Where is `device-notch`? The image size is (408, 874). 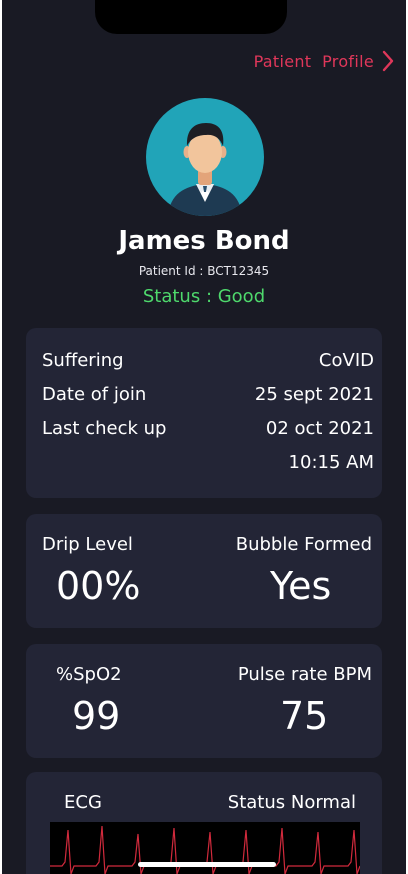
device-notch is located at coordinates (191, 17).